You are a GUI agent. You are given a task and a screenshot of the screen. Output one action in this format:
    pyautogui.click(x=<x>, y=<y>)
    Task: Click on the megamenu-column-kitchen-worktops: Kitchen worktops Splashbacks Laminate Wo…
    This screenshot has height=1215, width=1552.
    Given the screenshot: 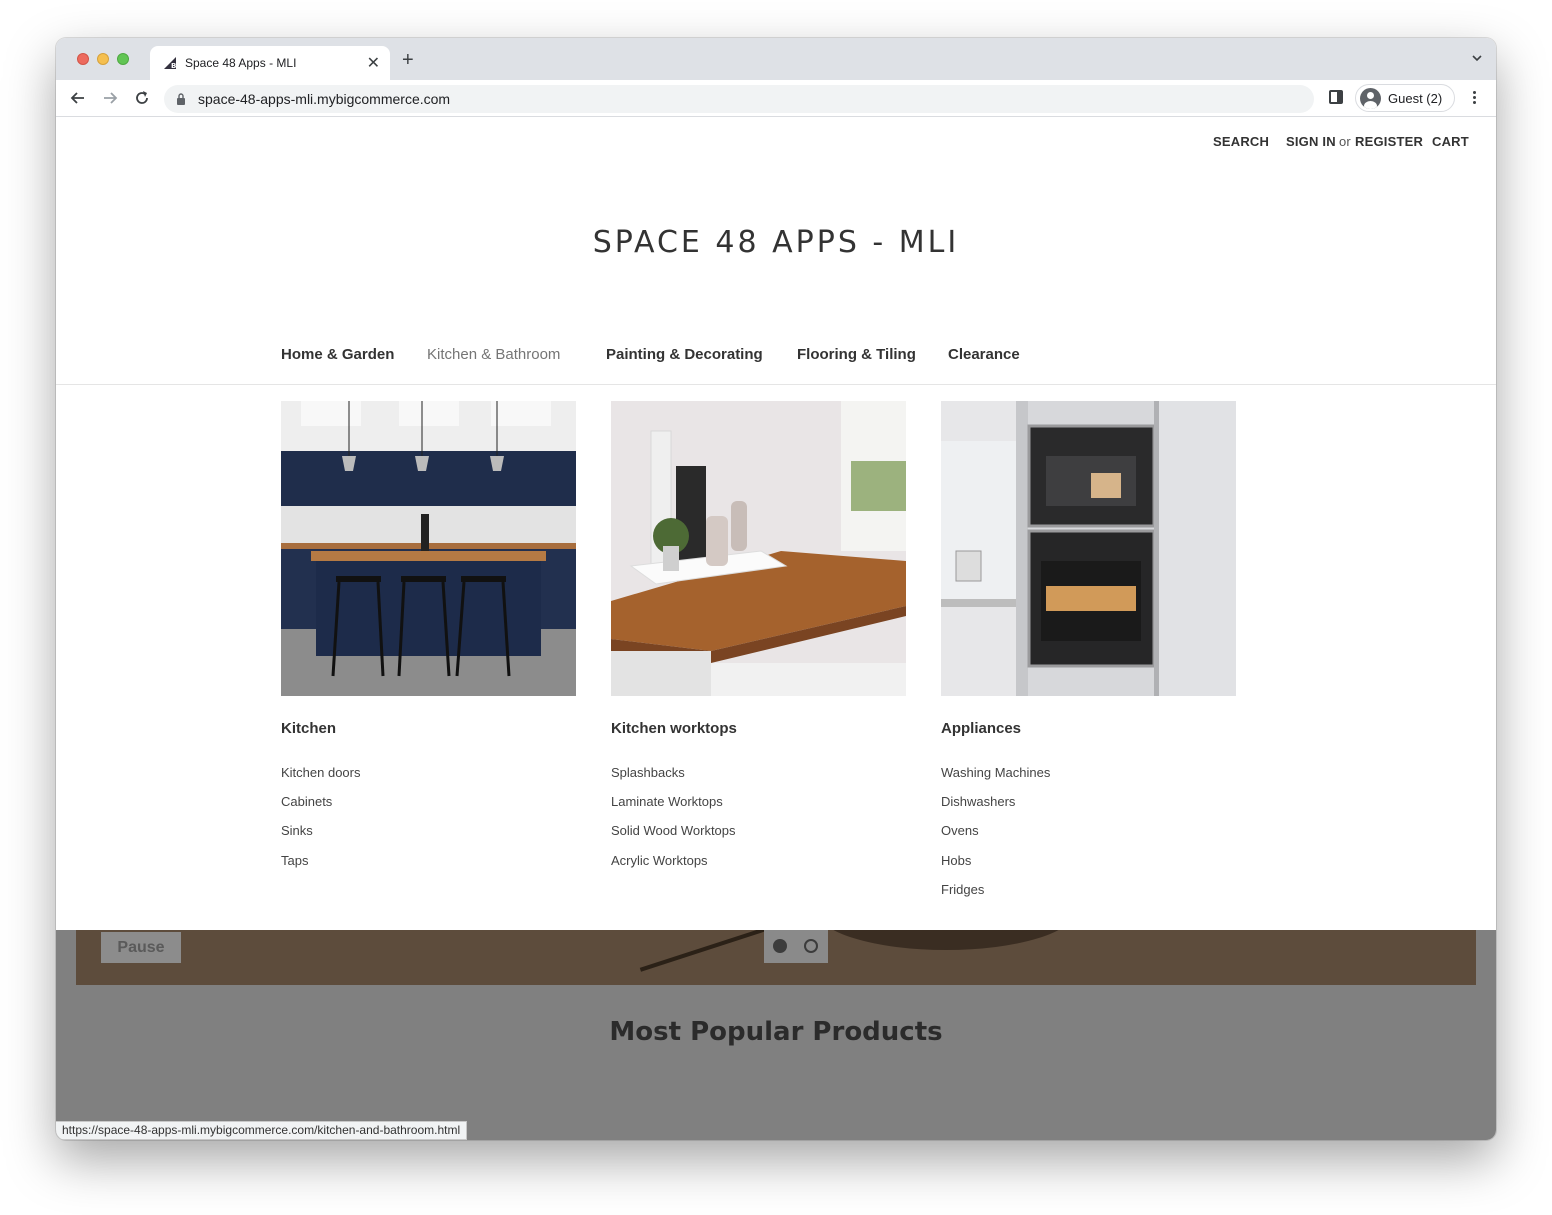 What is the action you would take?
    pyautogui.click(x=758, y=634)
    